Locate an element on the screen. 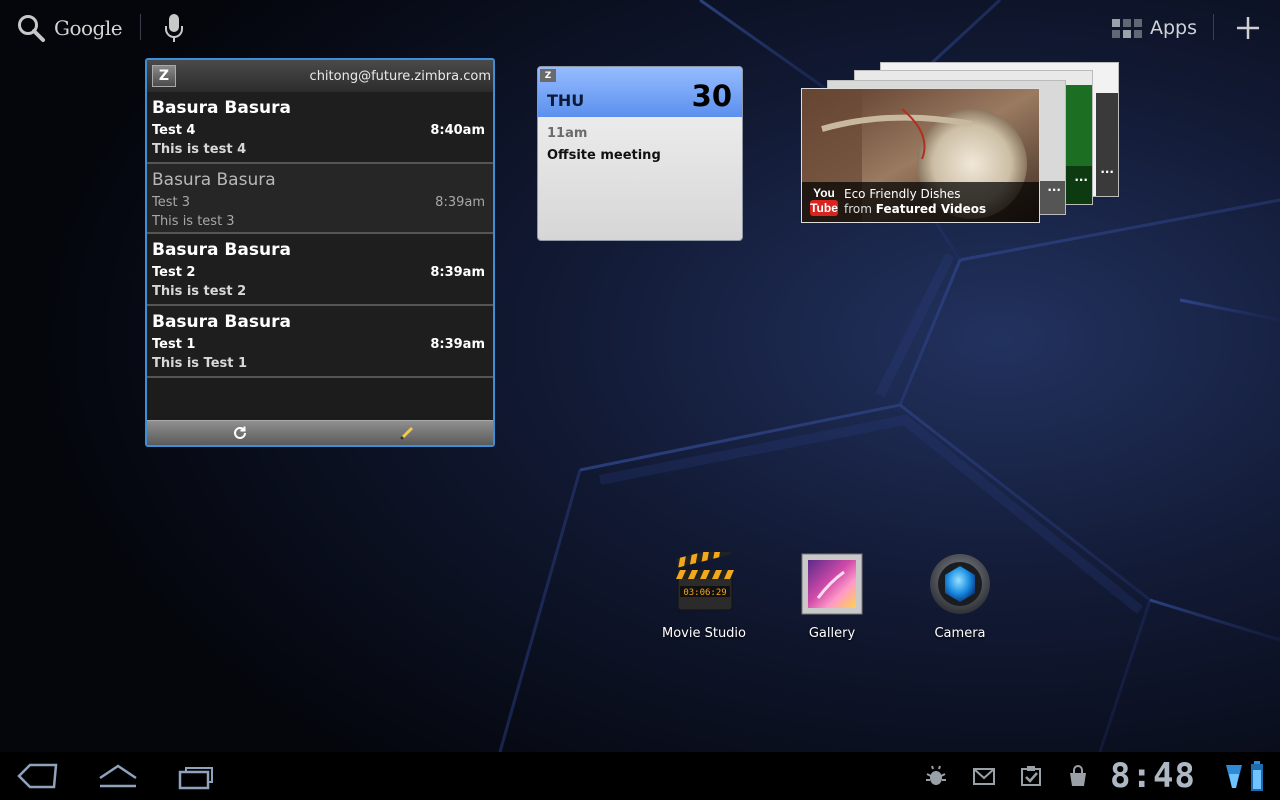 The height and width of the screenshot is (800, 1280). mail-preview: This is test 2 is located at coordinates (199, 291).